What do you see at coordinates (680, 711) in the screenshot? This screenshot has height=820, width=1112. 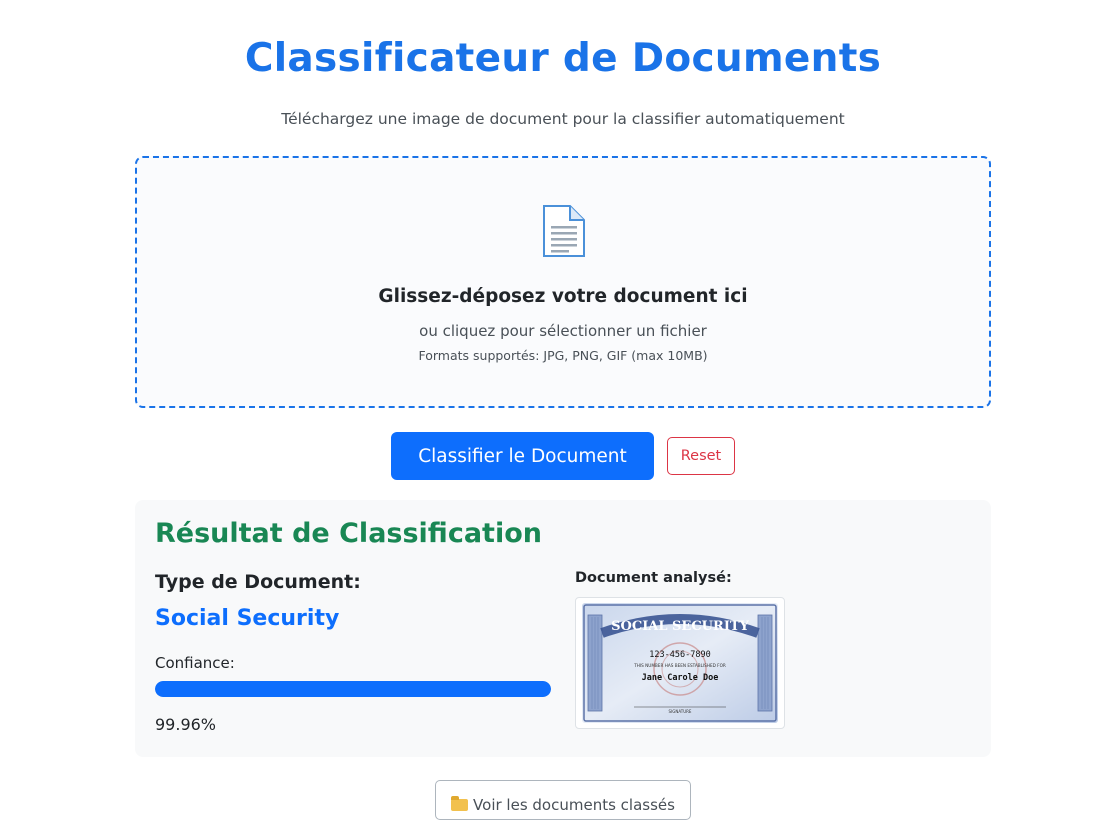 I see `card-signature-label: SIGNATURE` at bounding box center [680, 711].